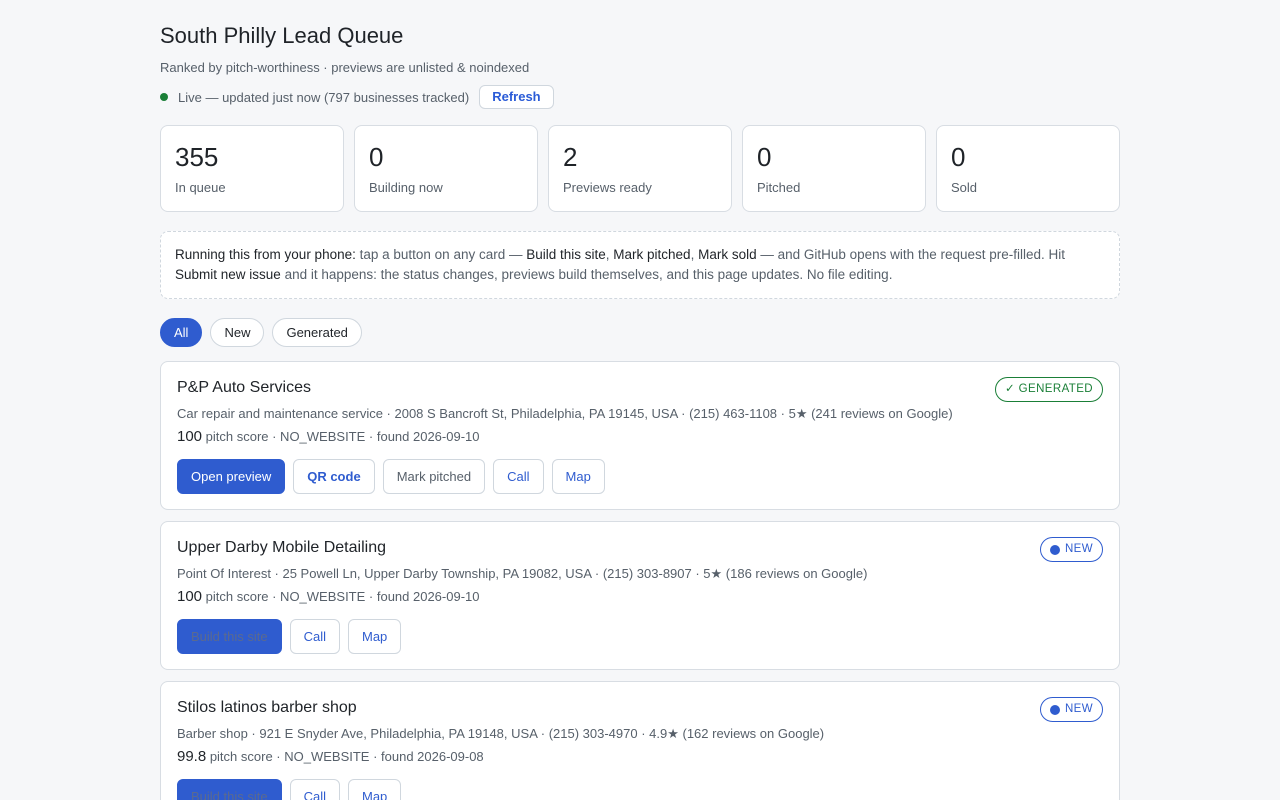 This screenshot has width=1280, height=800. Describe the element at coordinates (265, 254) in the screenshot. I see `note-lead: Running this from your phone:` at that location.